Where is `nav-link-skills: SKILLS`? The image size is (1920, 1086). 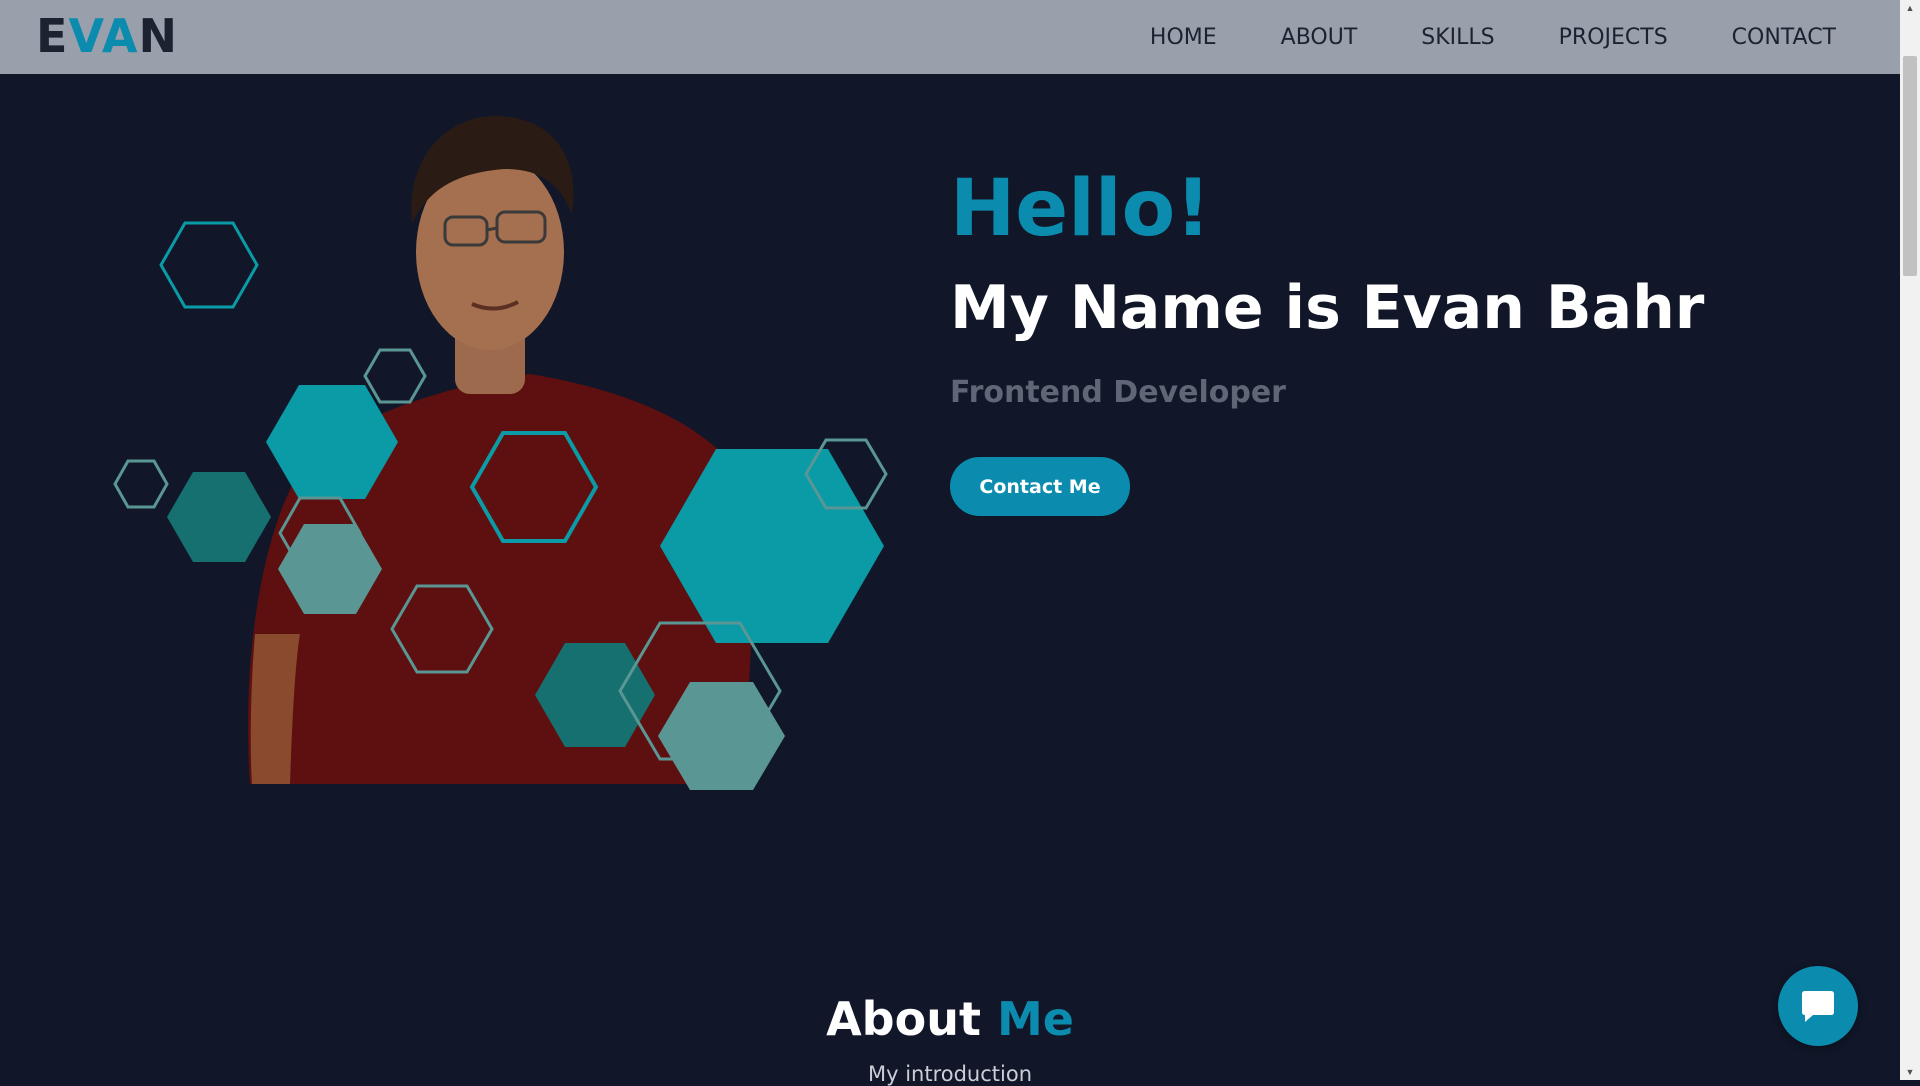 nav-link-skills: SKILLS is located at coordinates (1457, 37).